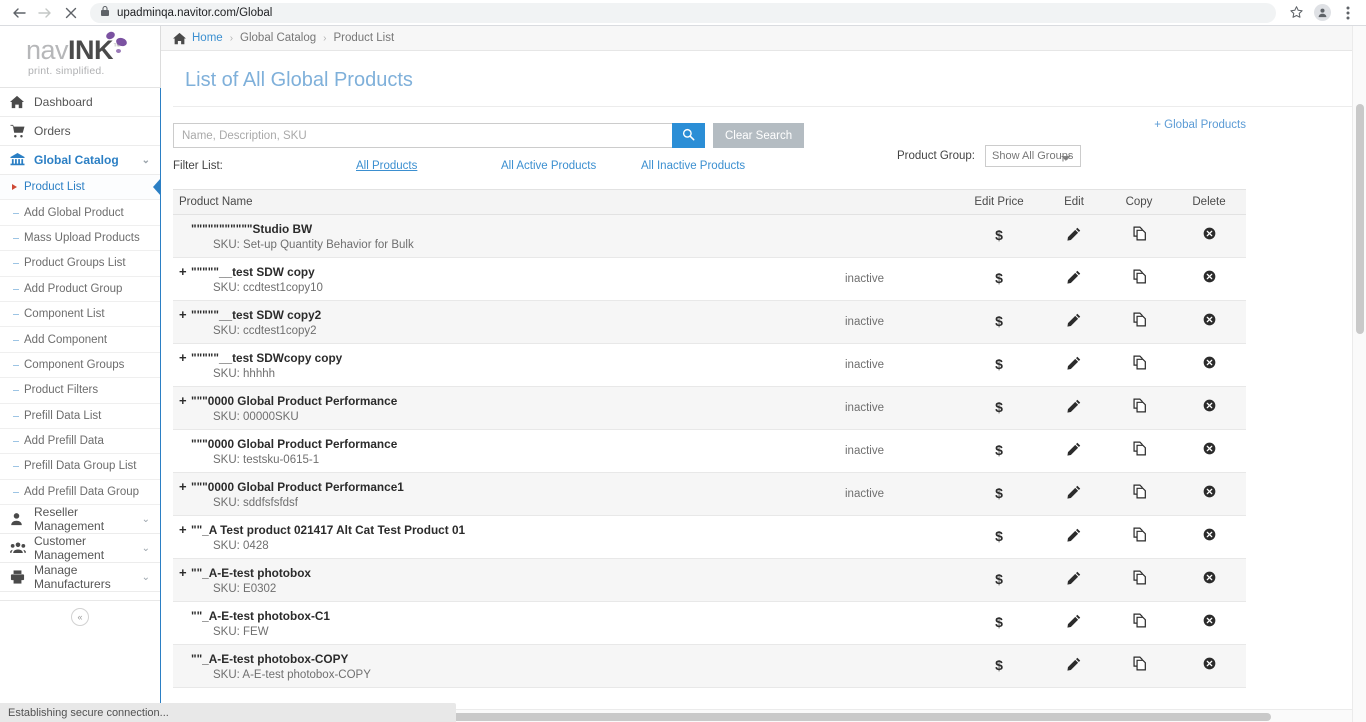 The image size is (1366, 722). Describe the element at coordinates (1322, 13) in the screenshot. I see `profile-avatar-icon` at that location.